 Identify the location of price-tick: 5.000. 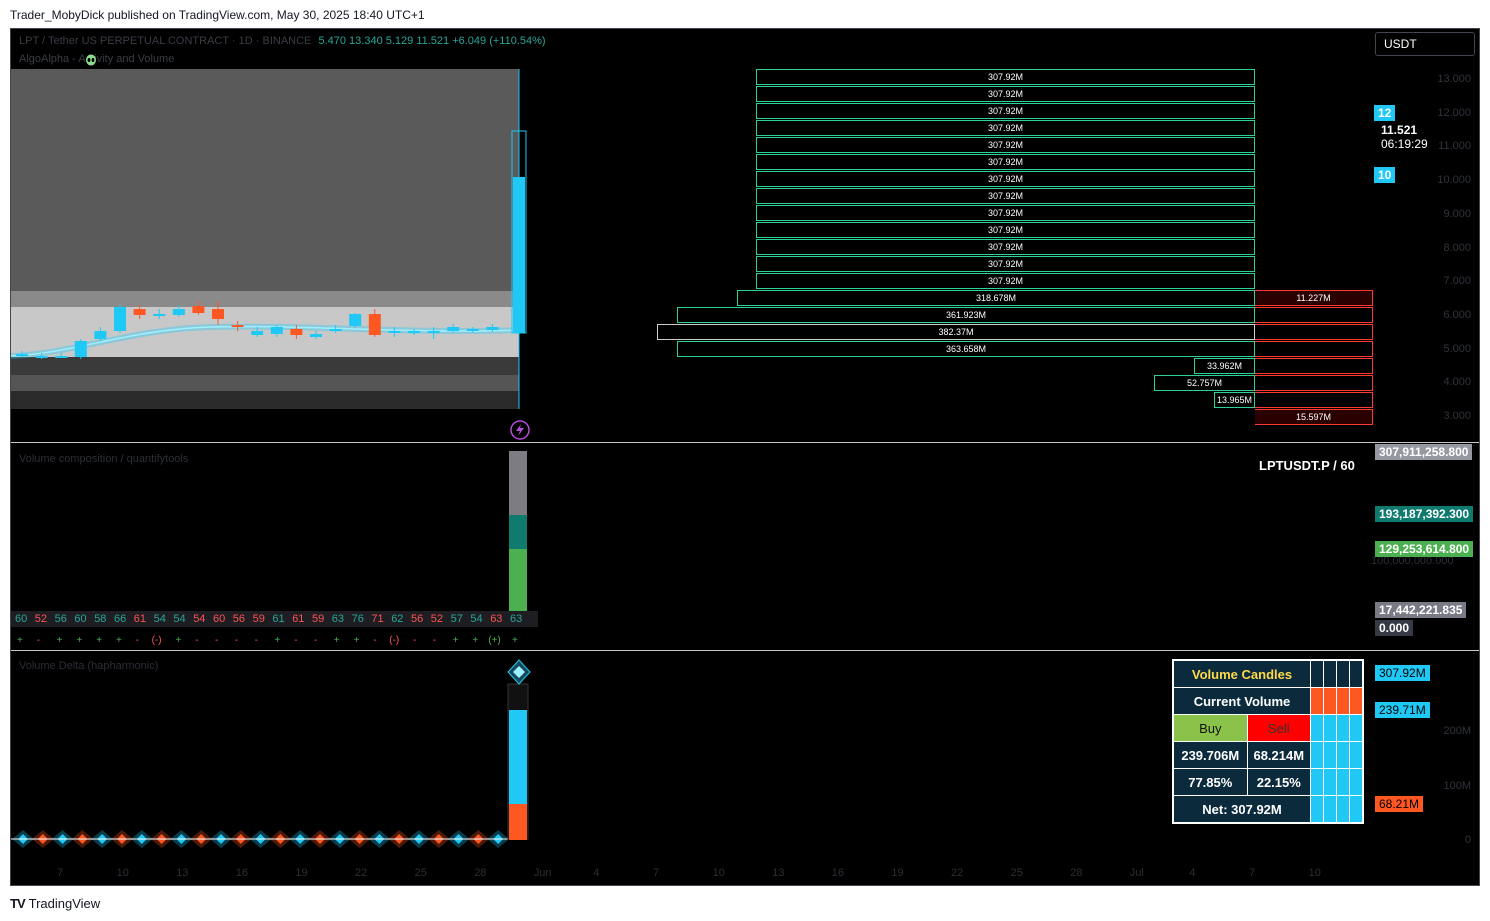
(1457, 348).